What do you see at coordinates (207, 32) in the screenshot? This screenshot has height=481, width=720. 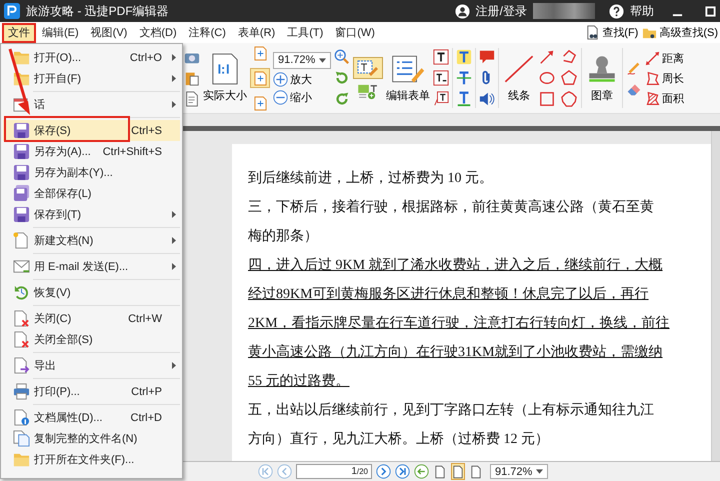 I see `menu-item: 注释(C)` at bounding box center [207, 32].